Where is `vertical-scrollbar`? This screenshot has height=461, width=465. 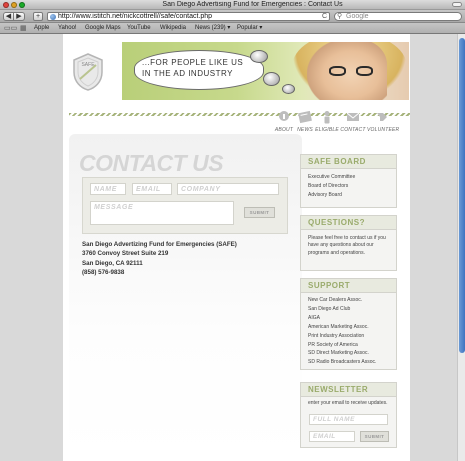
vertical-scrollbar is located at coordinates (461, 247).